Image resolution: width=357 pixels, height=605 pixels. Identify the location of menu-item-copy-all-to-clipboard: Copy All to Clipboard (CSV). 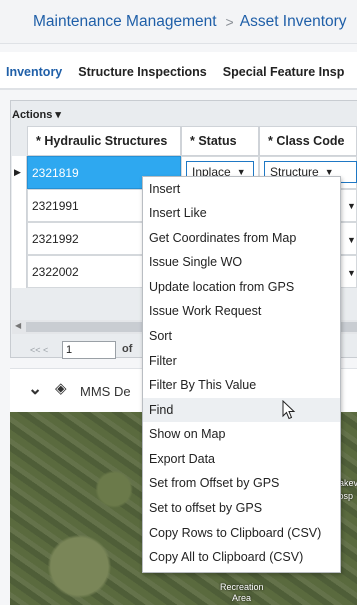
(241, 557).